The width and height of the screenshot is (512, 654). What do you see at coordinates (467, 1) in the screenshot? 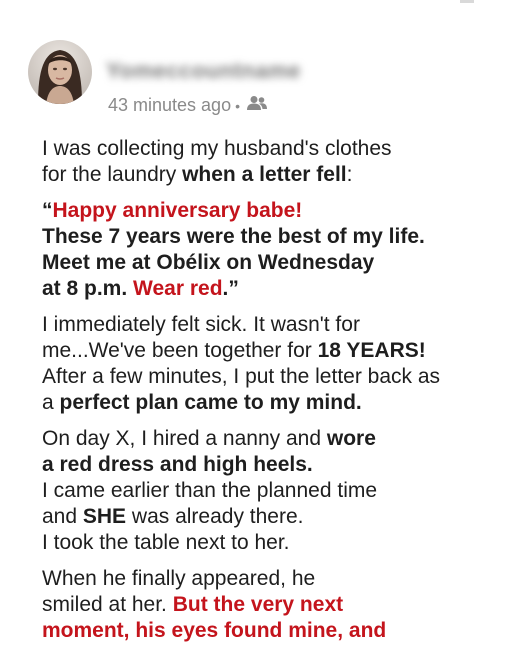
I see `top-edge-mark` at bounding box center [467, 1].